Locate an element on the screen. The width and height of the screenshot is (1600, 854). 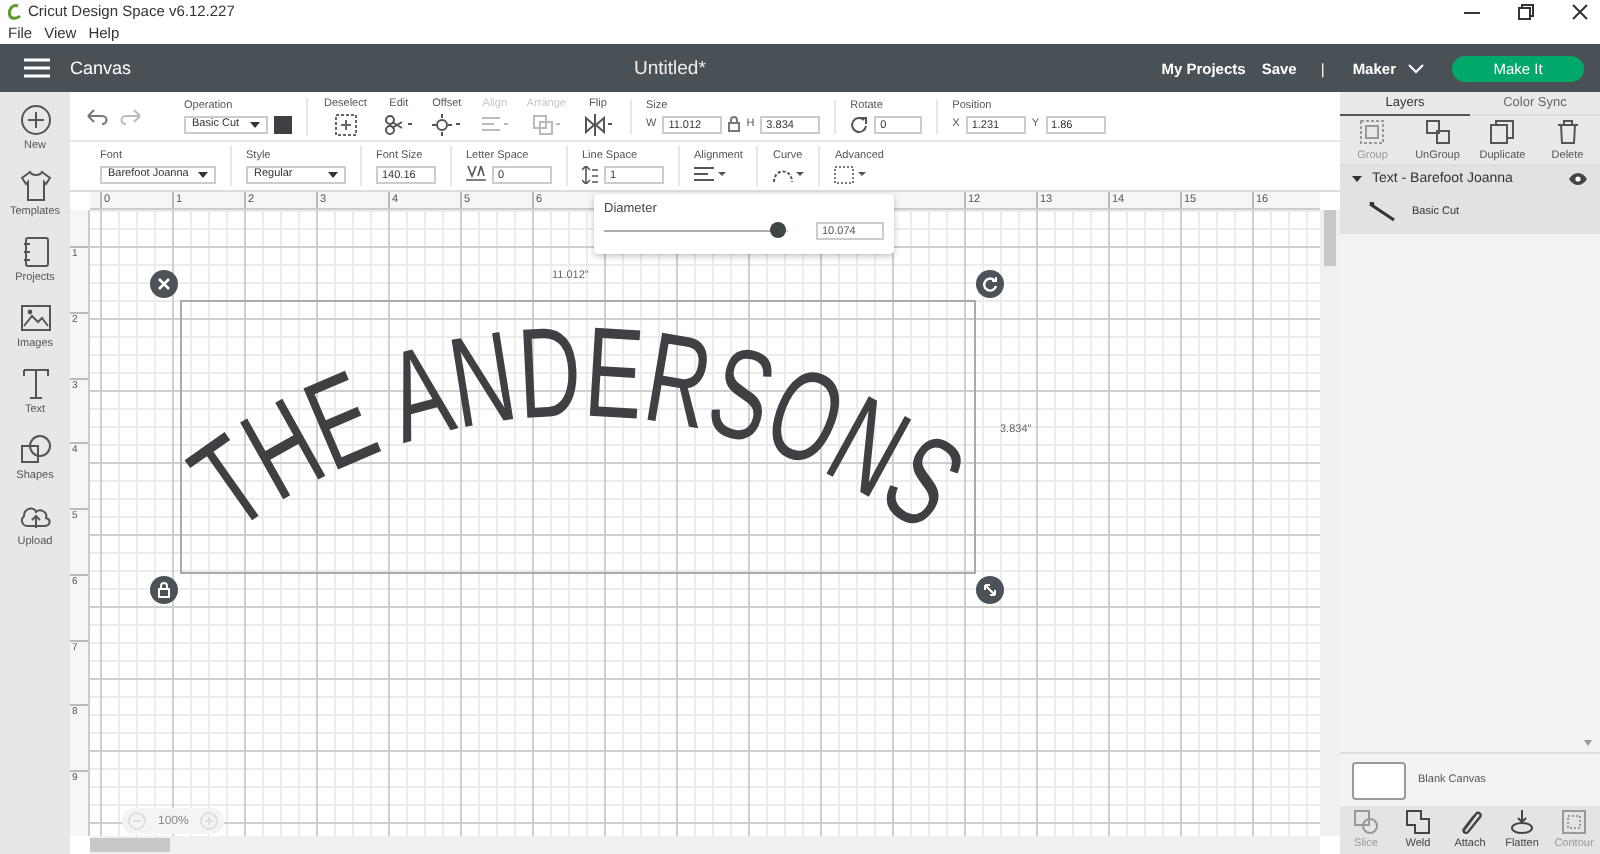
shapes-icon is located at coordinates (35, 450).